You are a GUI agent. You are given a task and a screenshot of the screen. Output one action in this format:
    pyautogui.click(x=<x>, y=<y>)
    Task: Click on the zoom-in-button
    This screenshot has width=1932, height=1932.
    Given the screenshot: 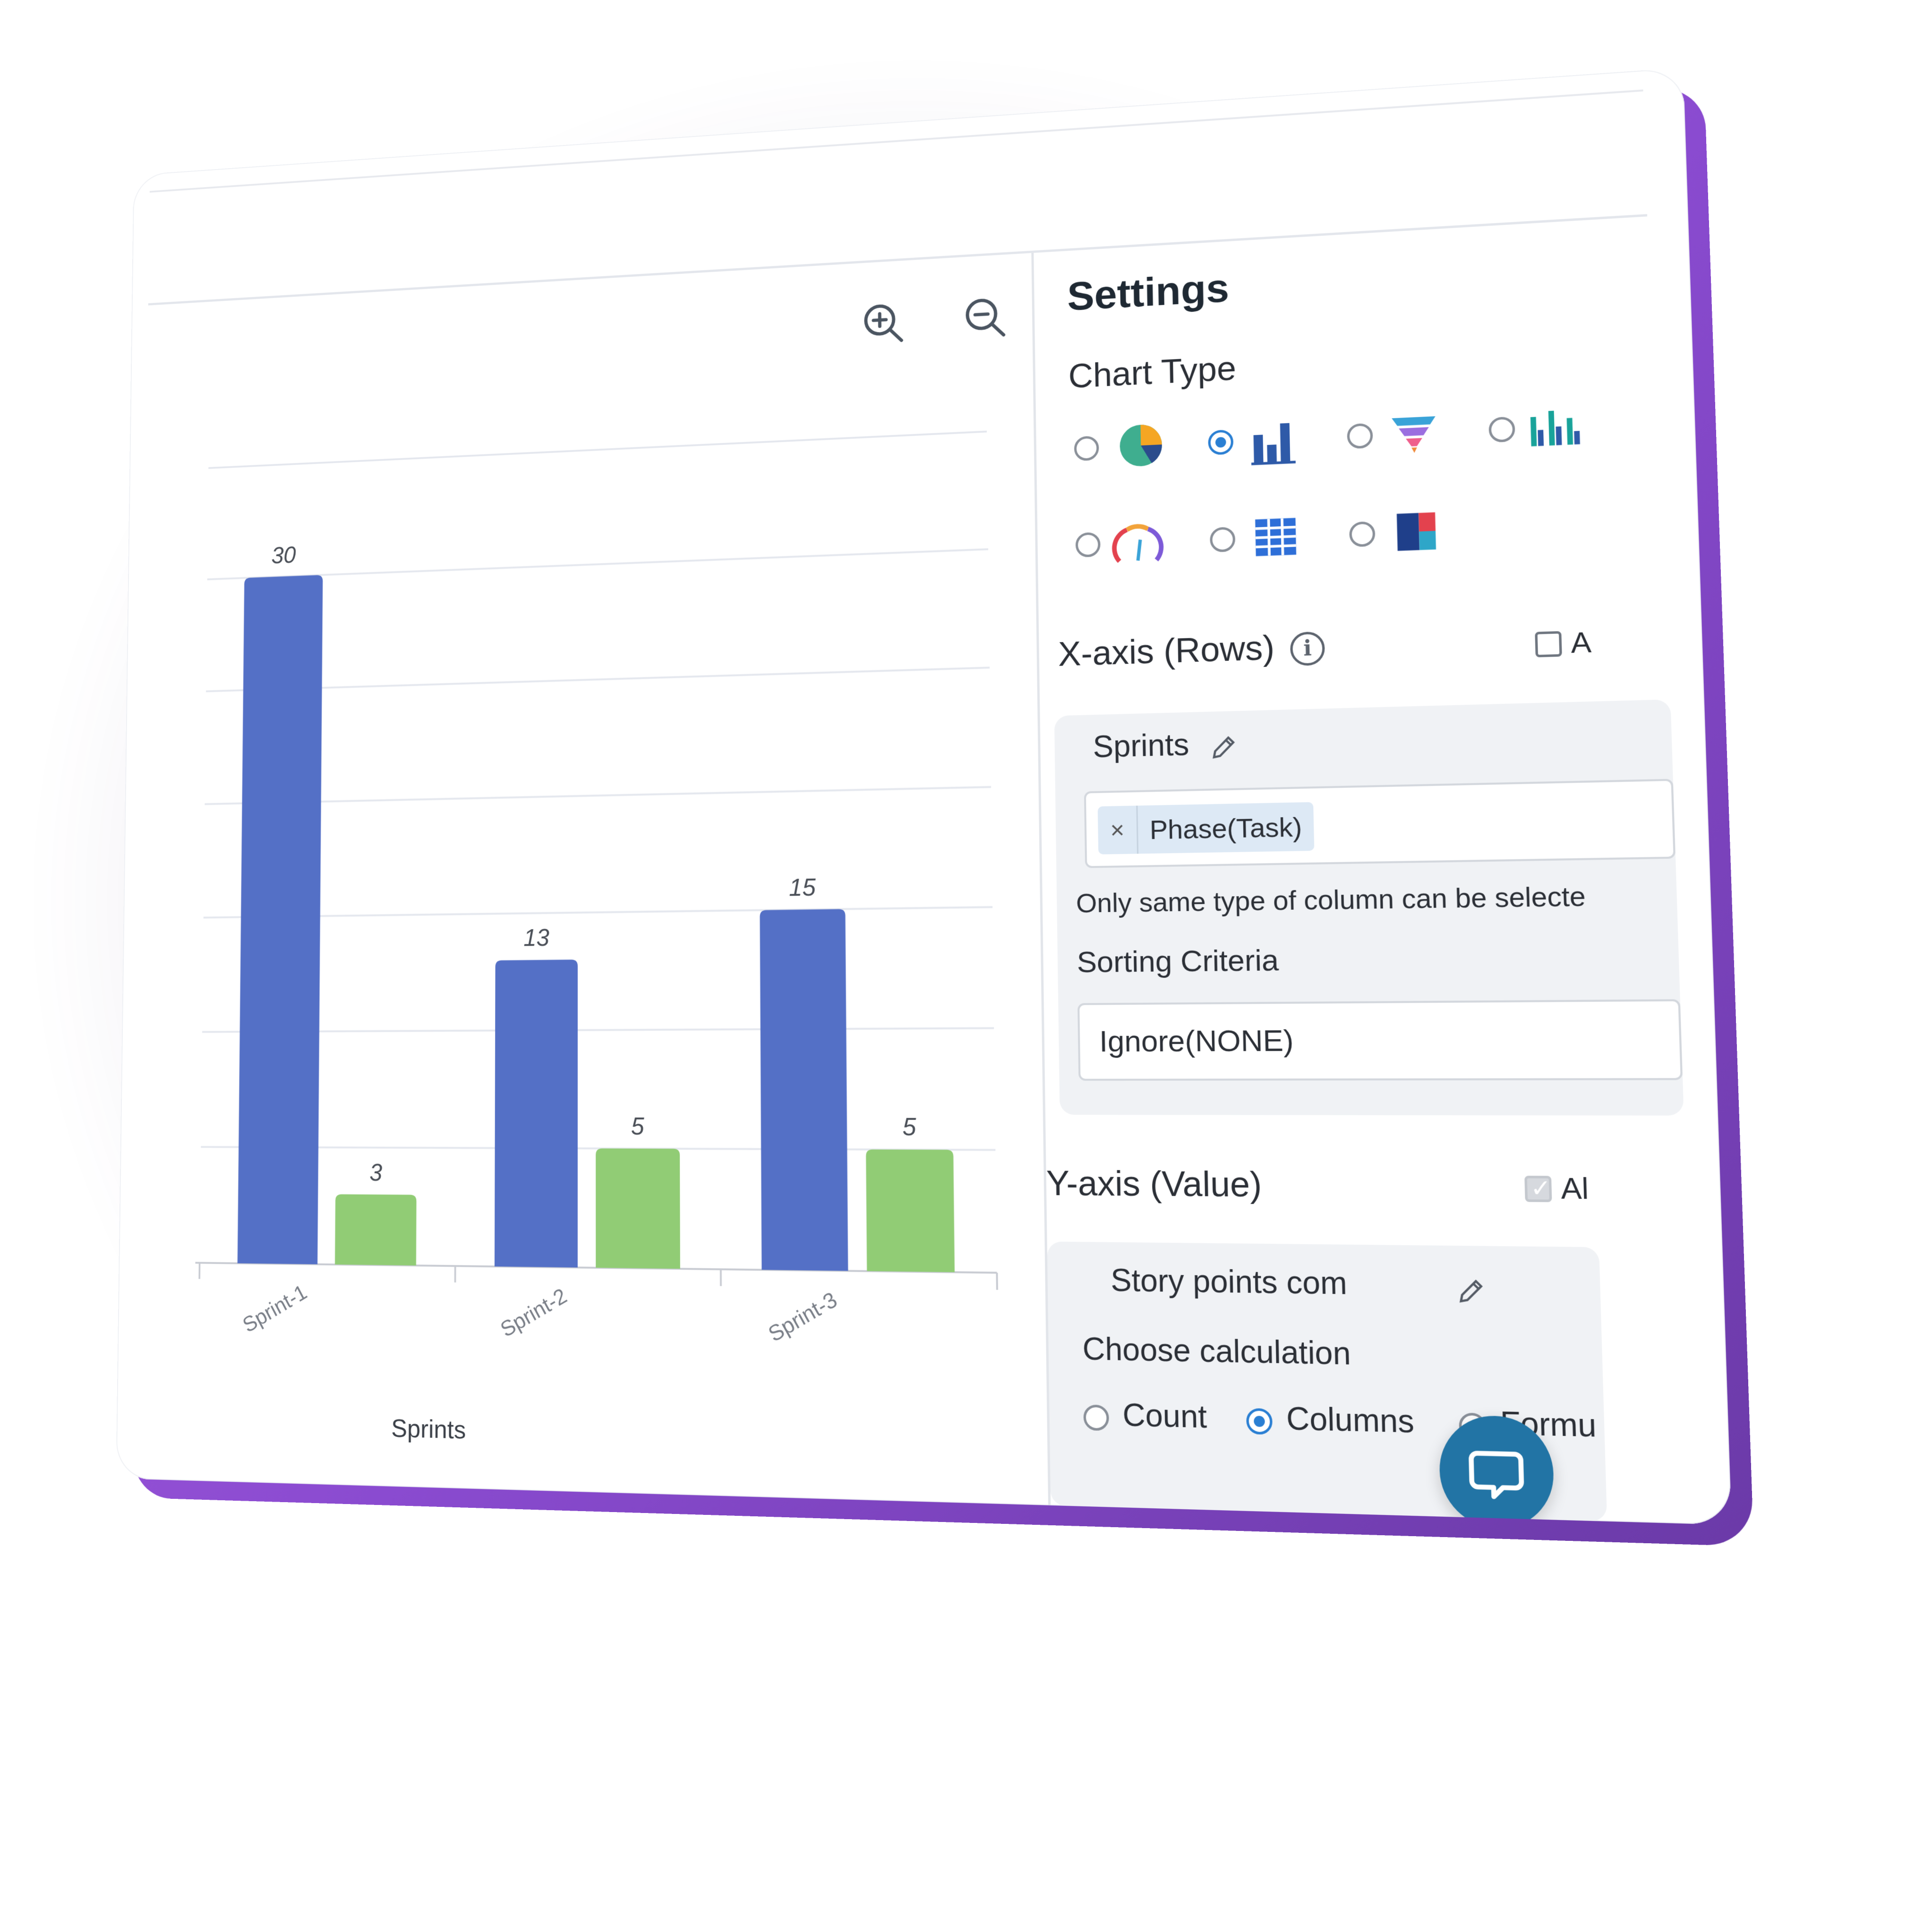 What is the action you would take?
    pyautogui.click(x=884, y=324)
    